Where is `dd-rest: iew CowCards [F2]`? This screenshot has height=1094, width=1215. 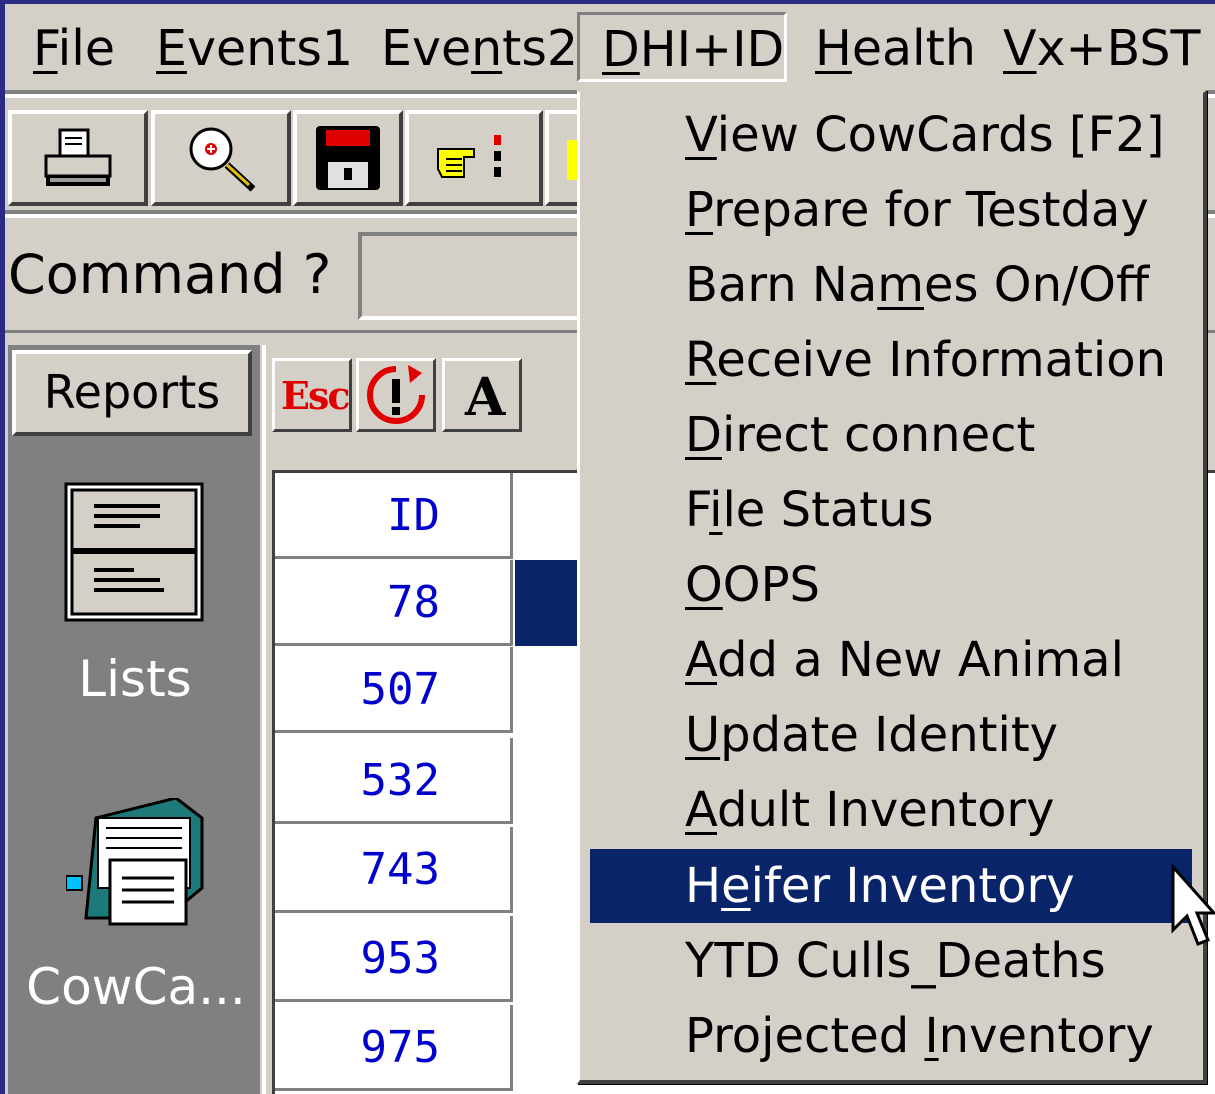
dd-rest: iew CowCards [F2] is located at coordinates (940, 135).